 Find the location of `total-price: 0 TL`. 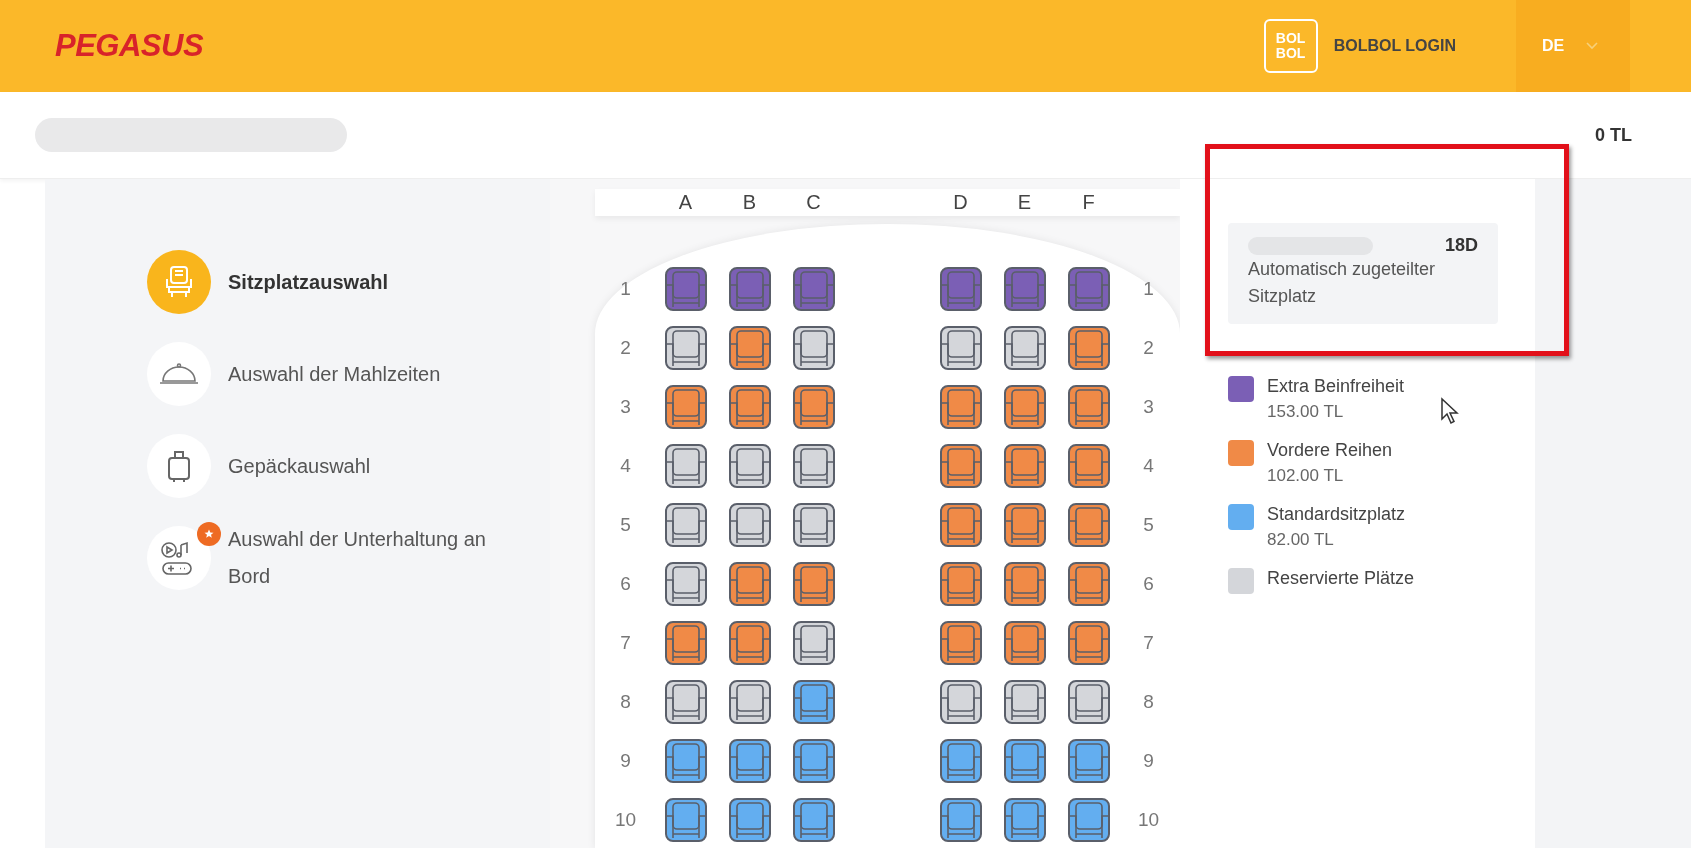

total-price: 0 TL is located at coordinates (1613, 135).